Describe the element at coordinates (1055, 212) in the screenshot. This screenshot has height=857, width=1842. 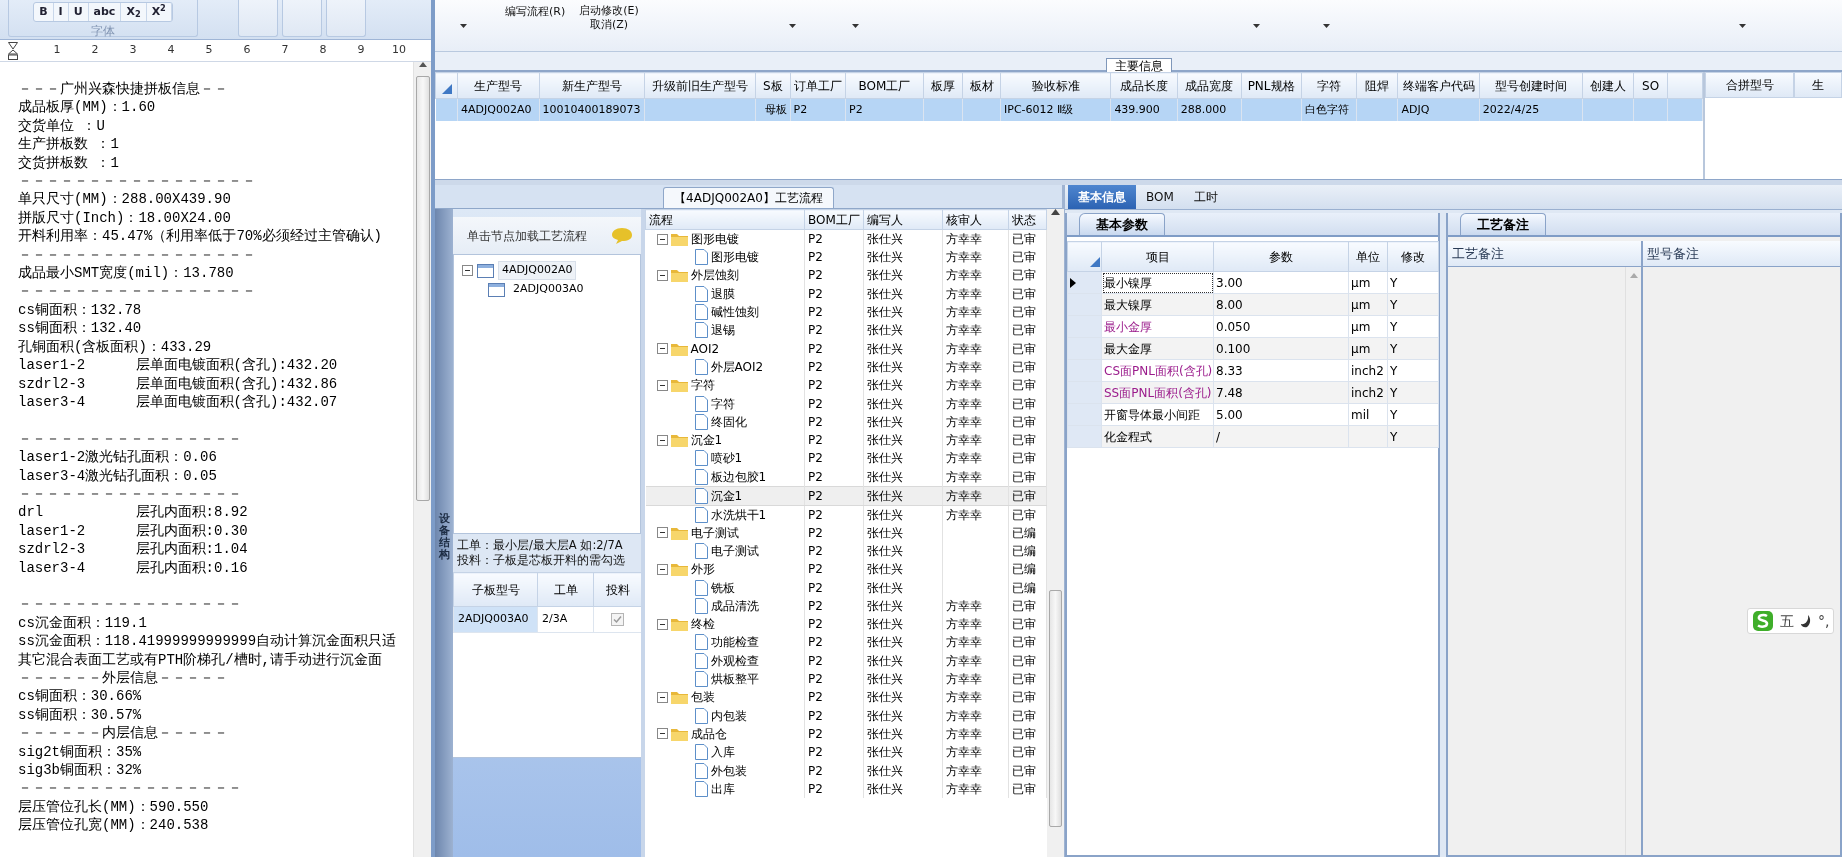
I see `scroll-up-icon` at that location.